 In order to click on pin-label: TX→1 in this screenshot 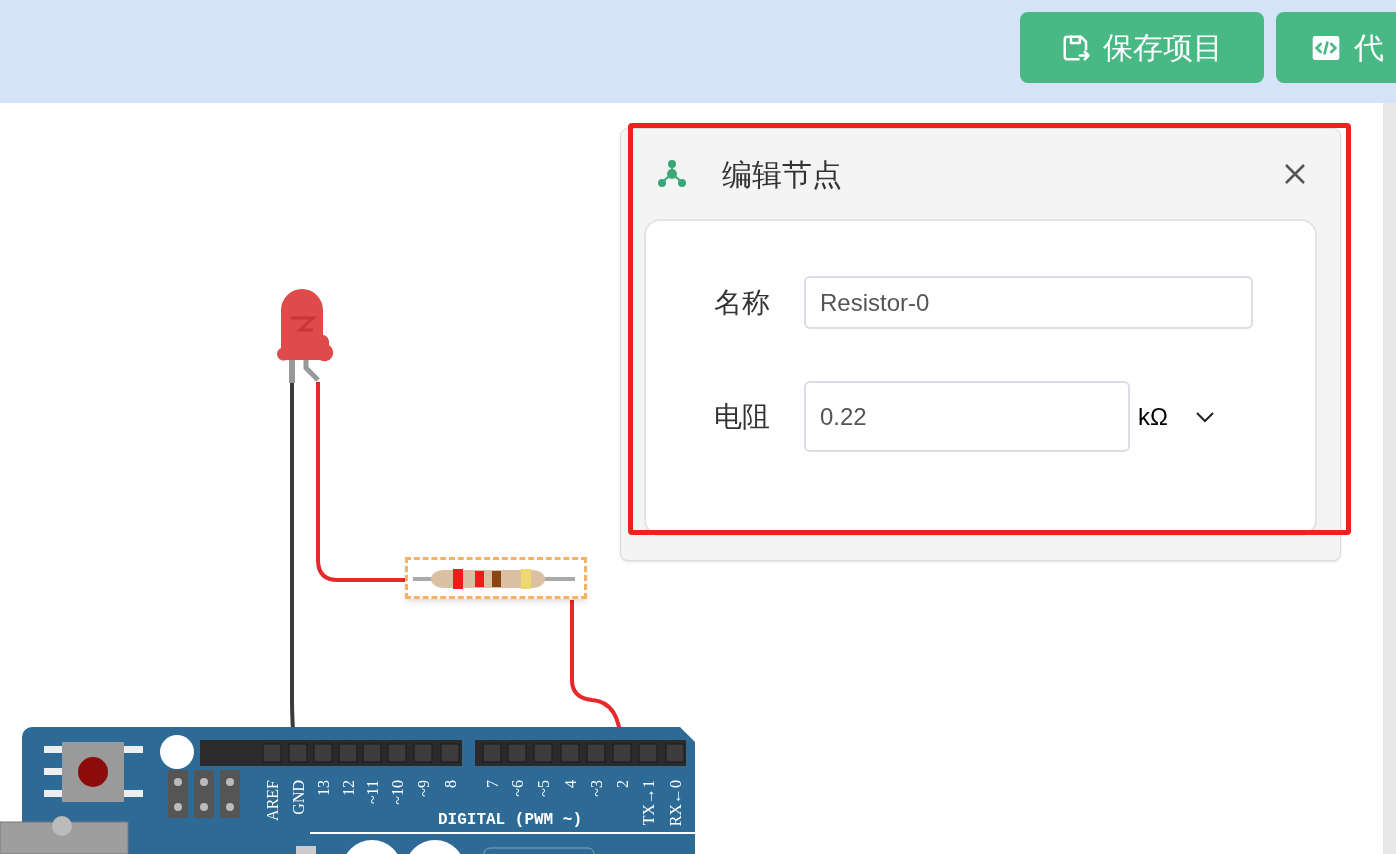, I will do `click(648, 803)`.